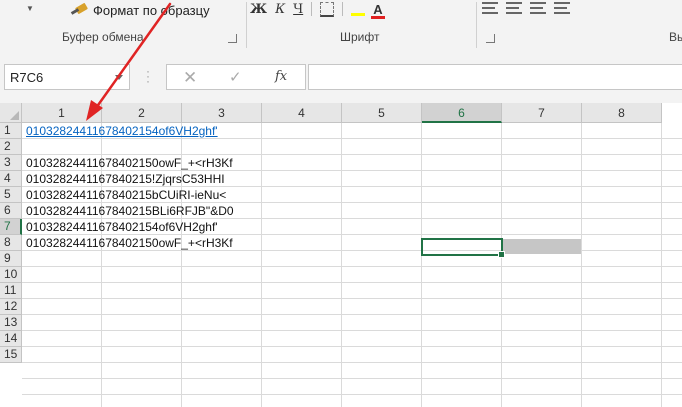  I want to click on font-launcher-icon, so click(490, 38).